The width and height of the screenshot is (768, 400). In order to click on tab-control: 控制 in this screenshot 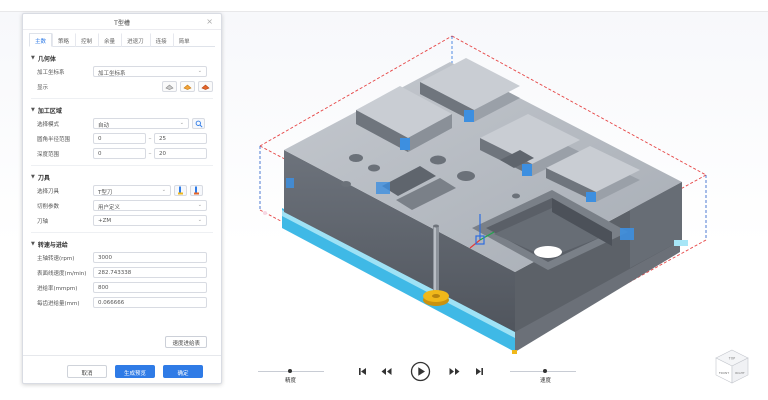, I will do `click(86, 40)`.